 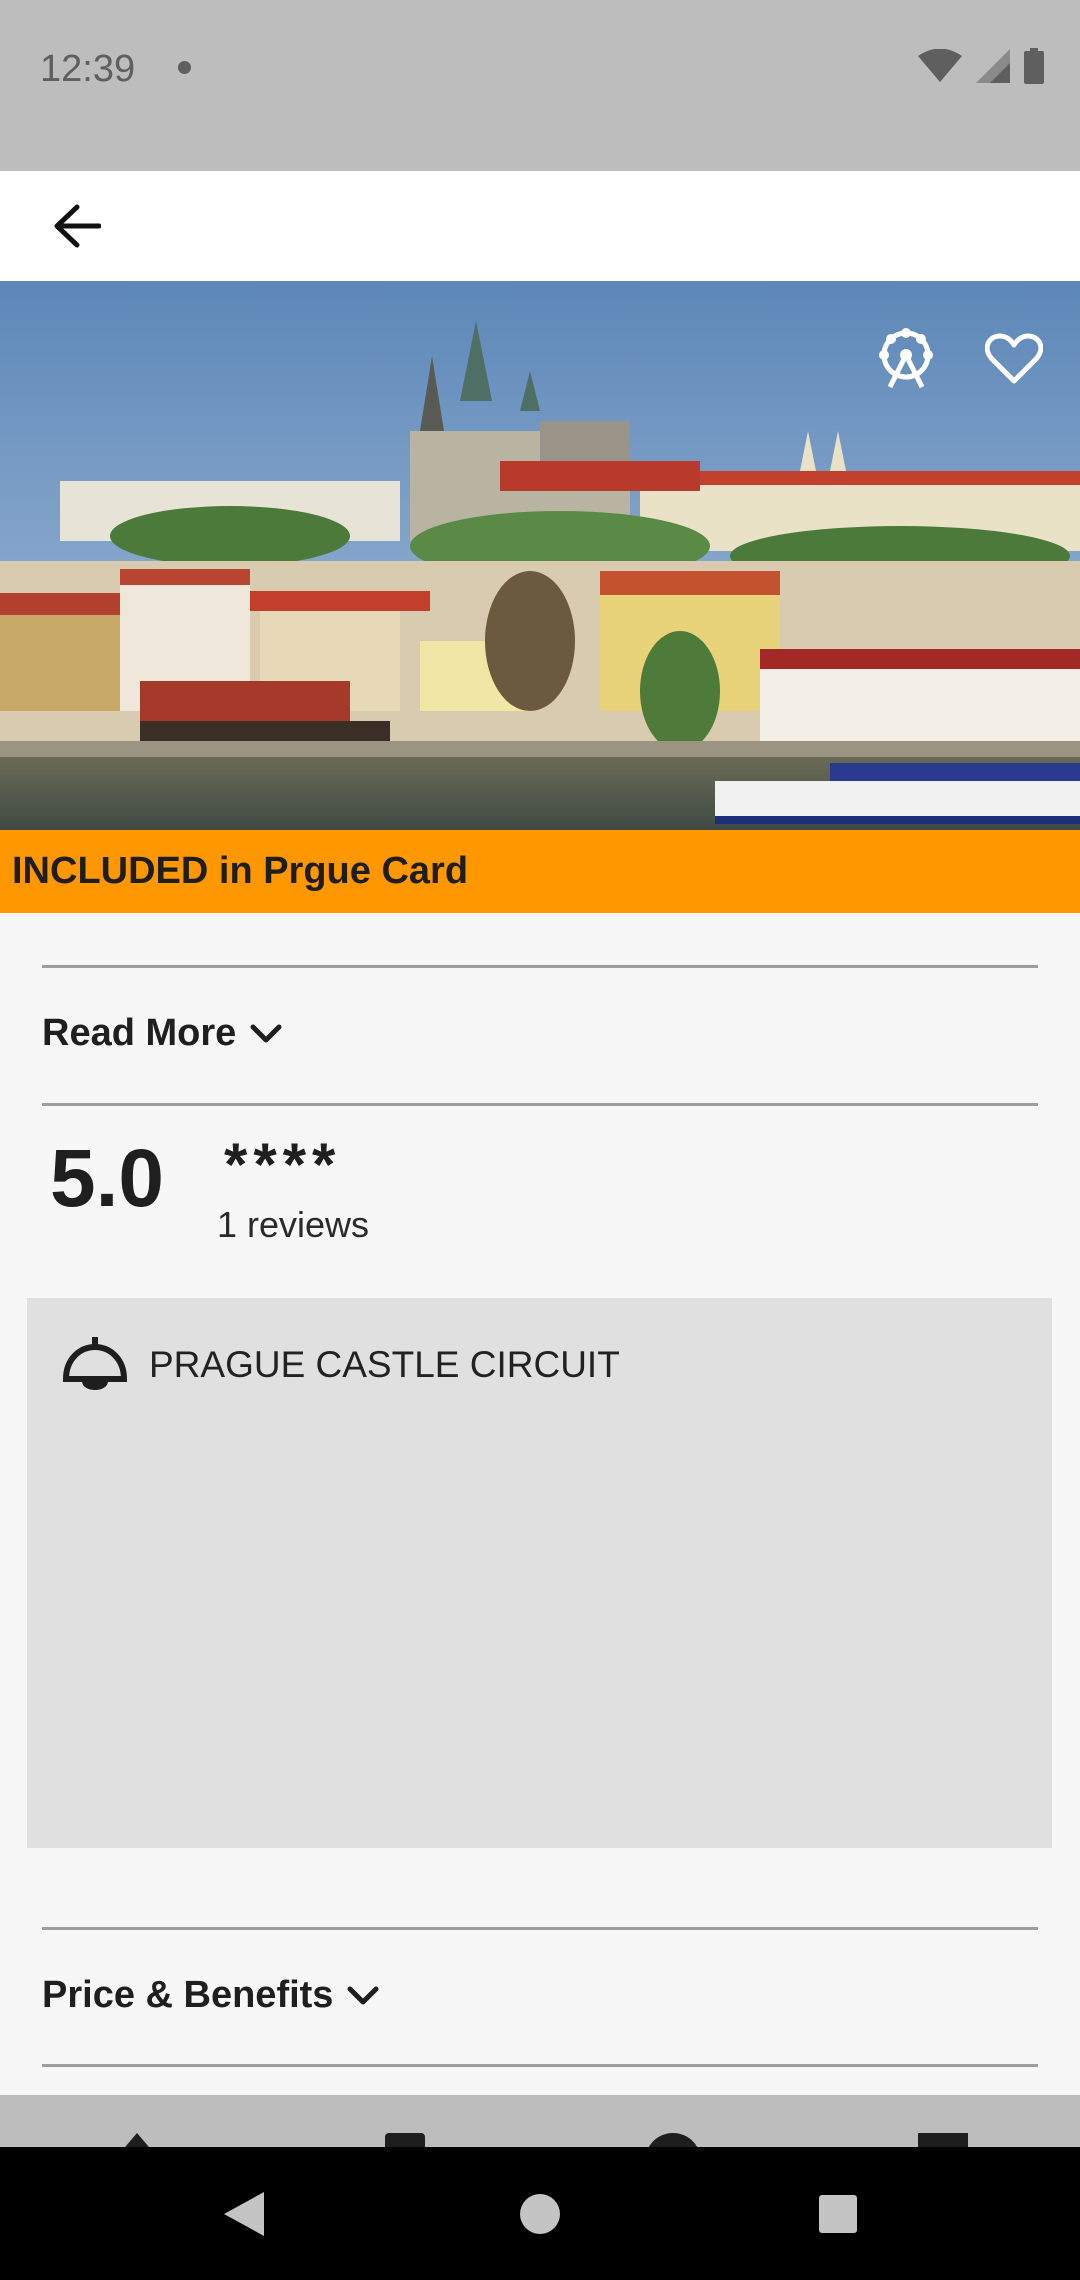 I want to click on review-count: 1 reviews, so click(x=293, y=1225).